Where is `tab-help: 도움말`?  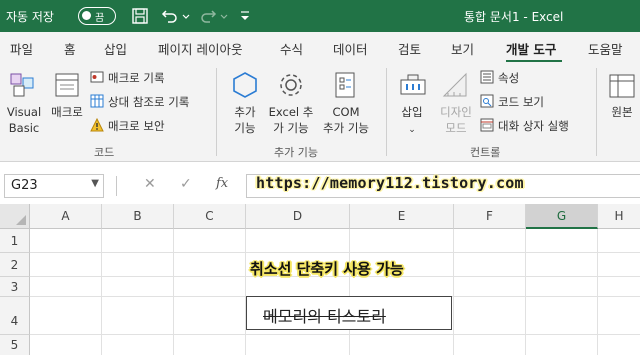
tab-help: 도움말 is located at coordinates (605, 48).